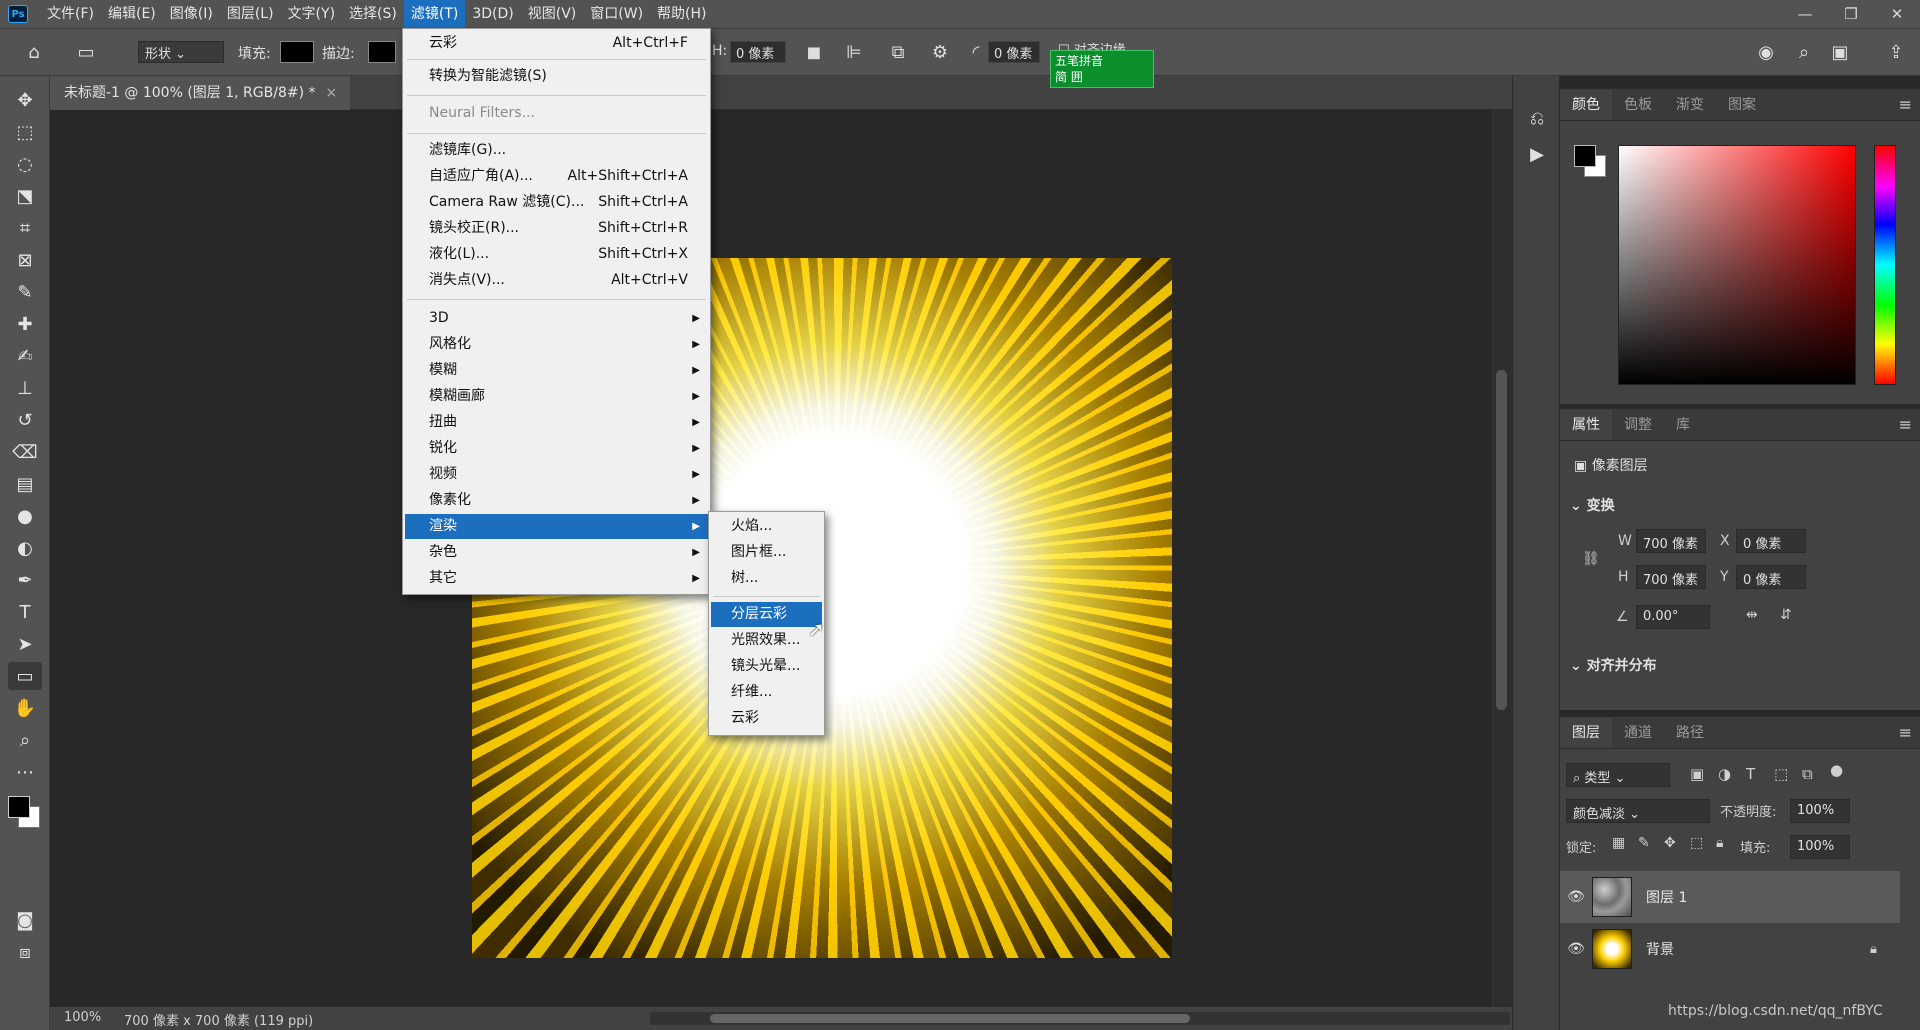 The height and width of the screenshot is (1030, 1920). What do you see at coordinates (1613, 665) in the screenshot?
I see `align-section-header: ⌄ 对齐并分布` at bounding box center [1613, 665].